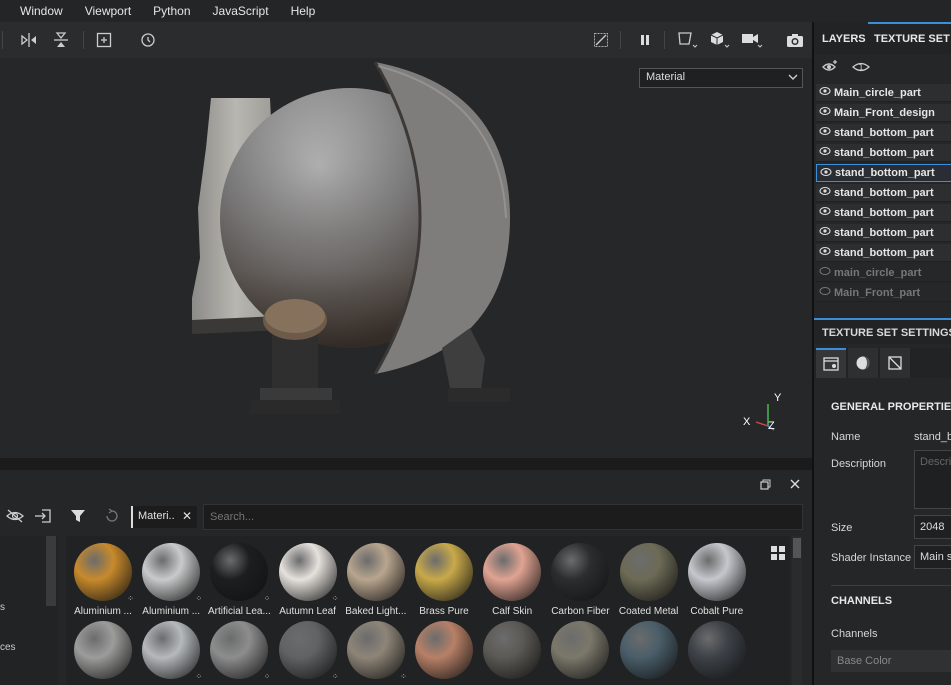 The height and width of the screenshot is (685, 951). What do you see at coordinates (512, 580) in the screenshot?
I see `material-thumbnail: Calf Skin` at bounding box center [512, 580].